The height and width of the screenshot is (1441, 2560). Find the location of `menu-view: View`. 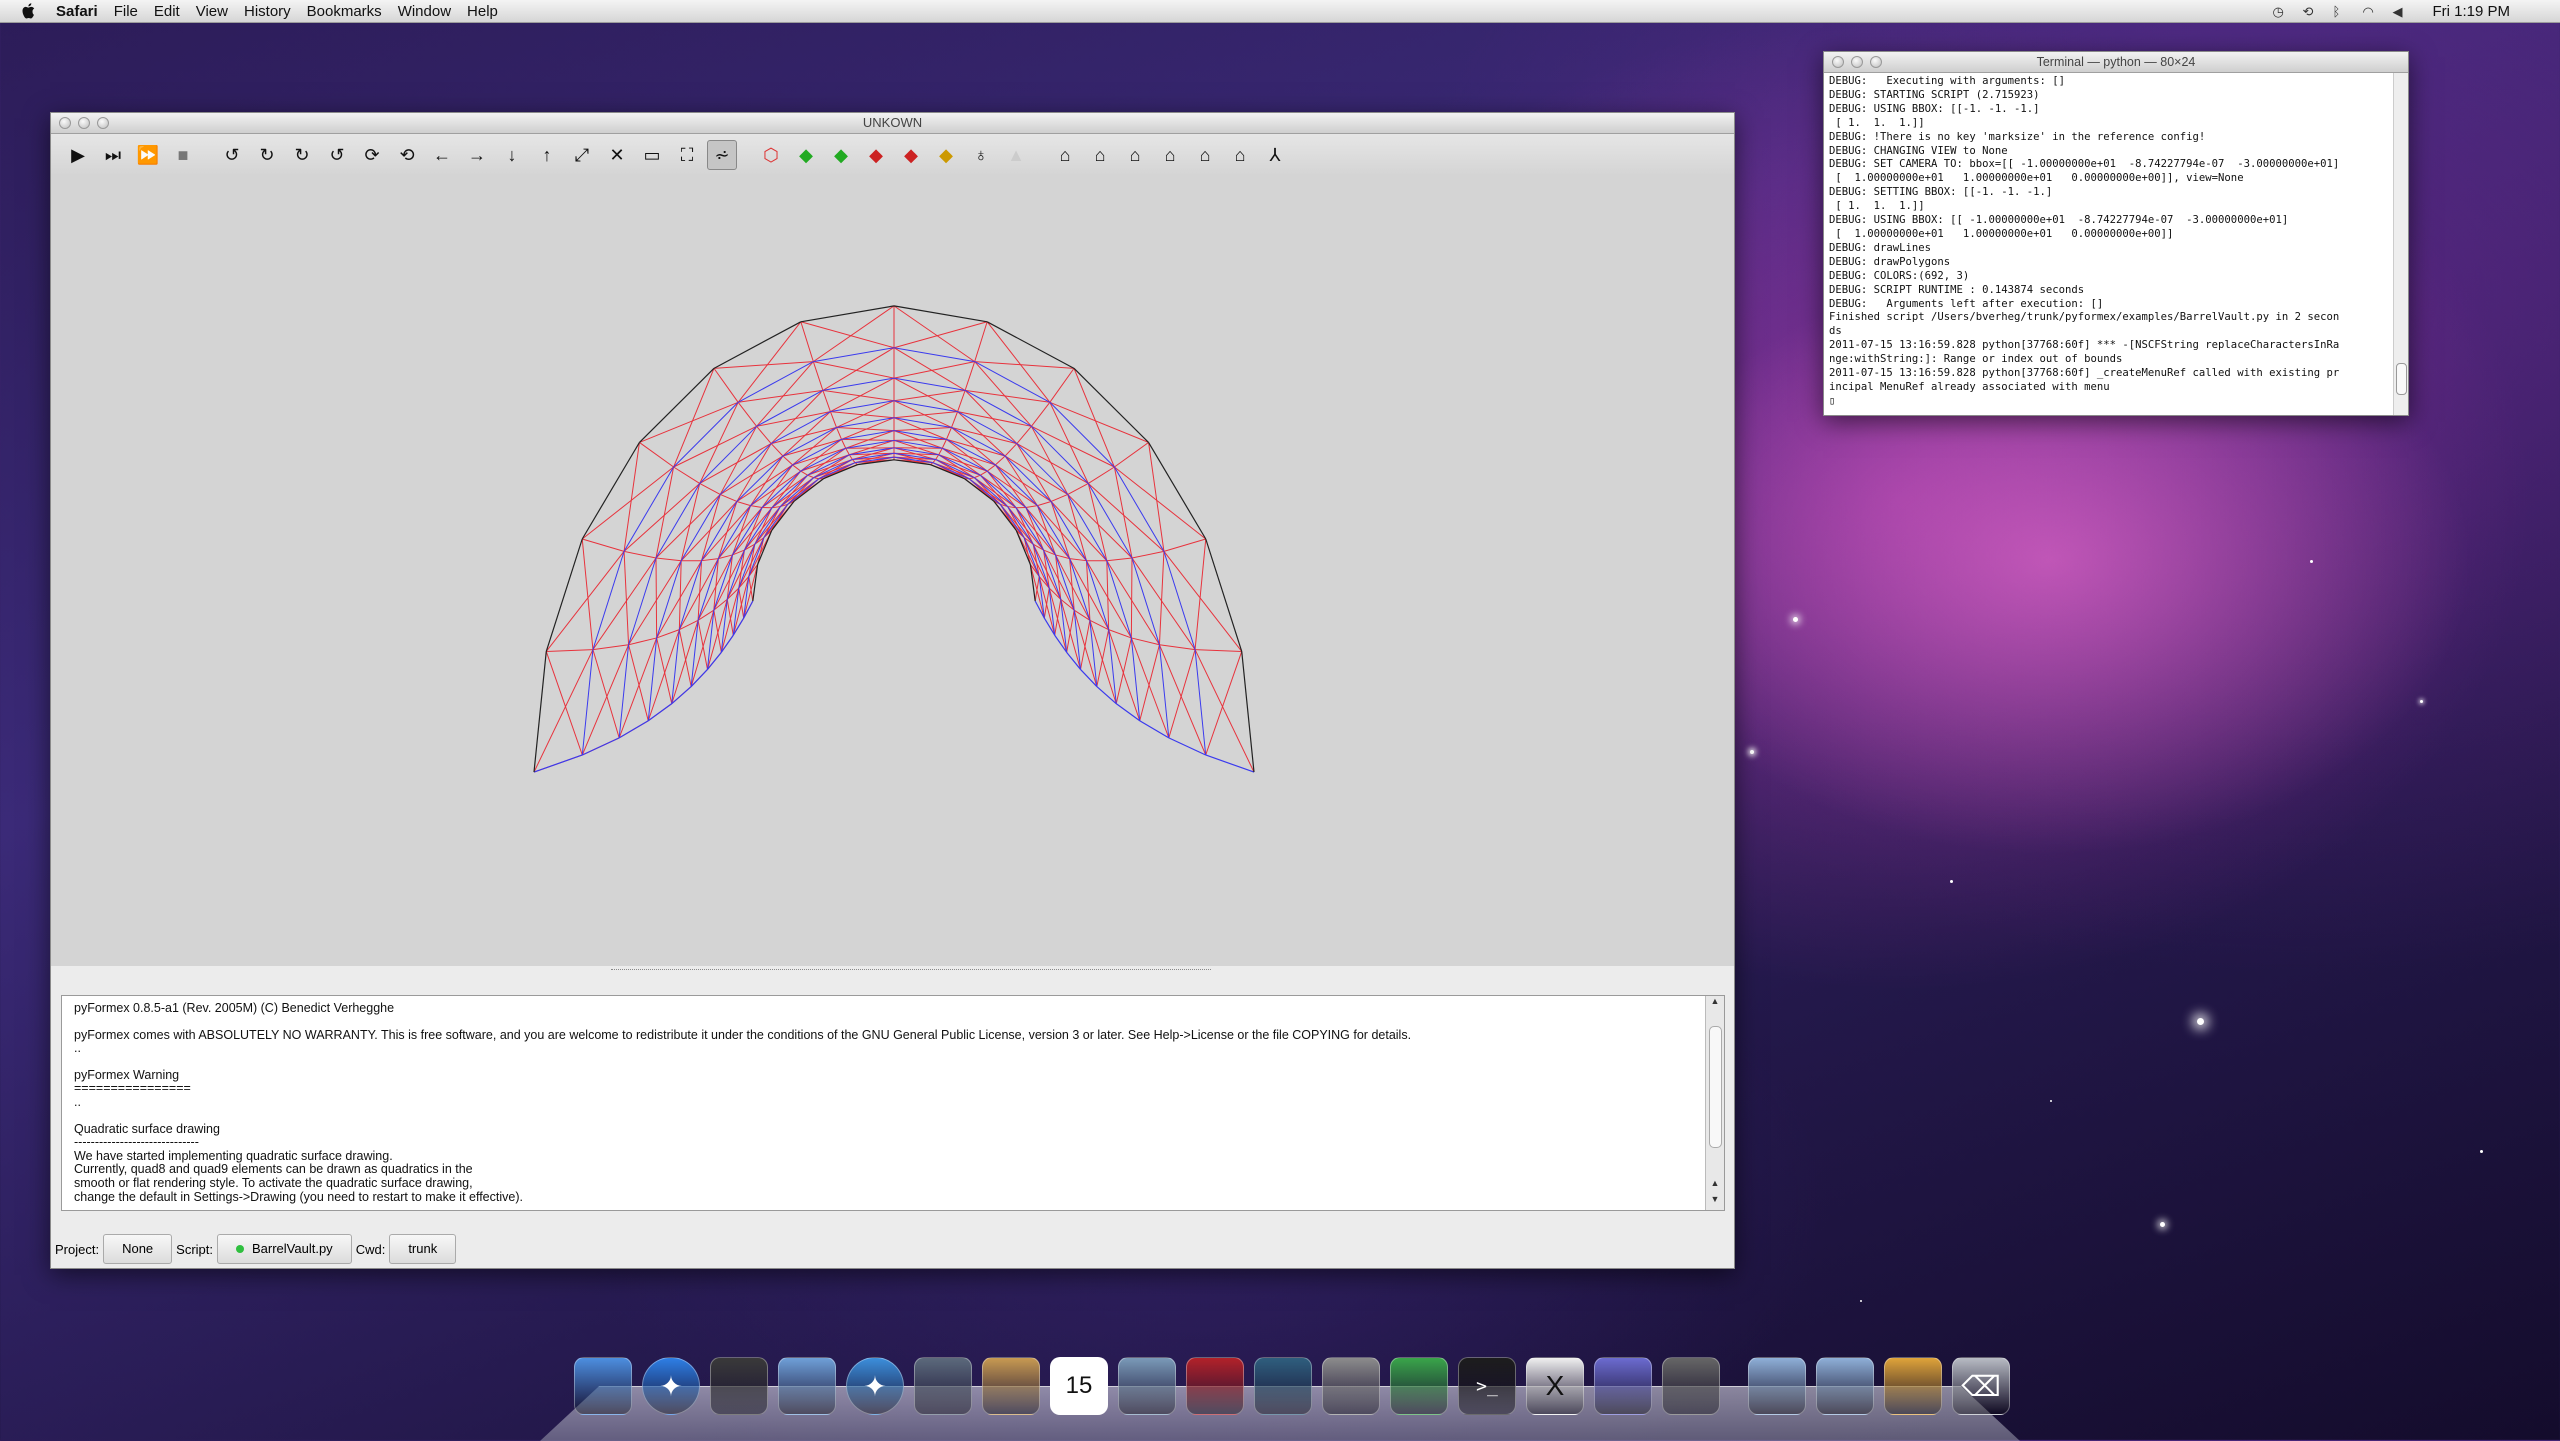

menu-view: View is located at coordinates (212, 11).